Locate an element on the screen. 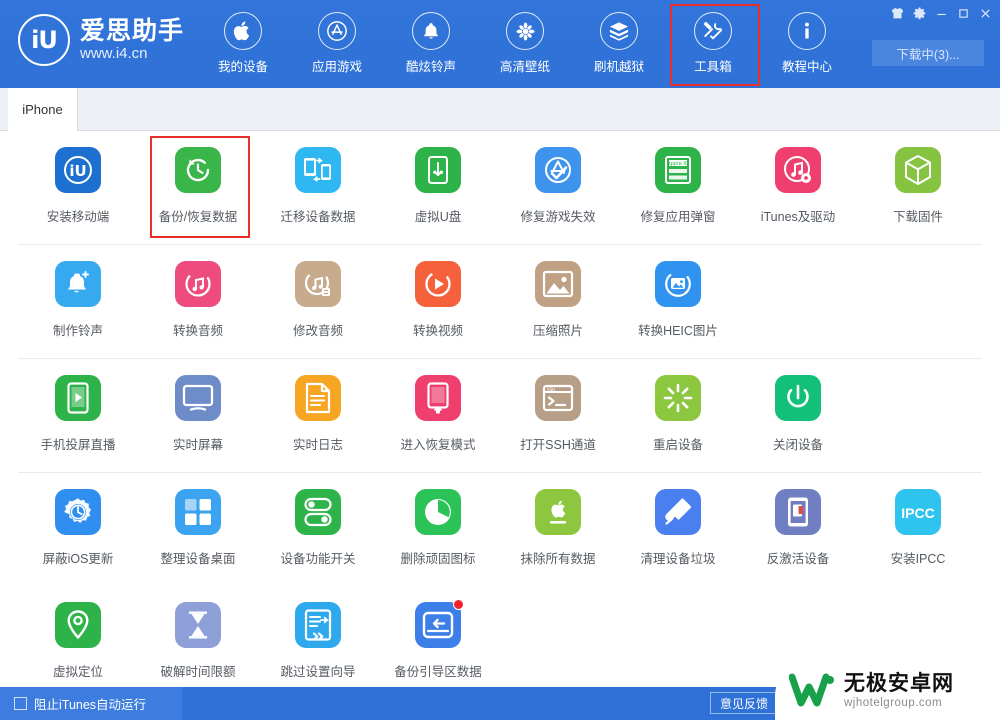 This screenshot has width=1000, height=720. tool-tile-skip-setup: 跳过设置向导 is located at coordinates (318, 636).